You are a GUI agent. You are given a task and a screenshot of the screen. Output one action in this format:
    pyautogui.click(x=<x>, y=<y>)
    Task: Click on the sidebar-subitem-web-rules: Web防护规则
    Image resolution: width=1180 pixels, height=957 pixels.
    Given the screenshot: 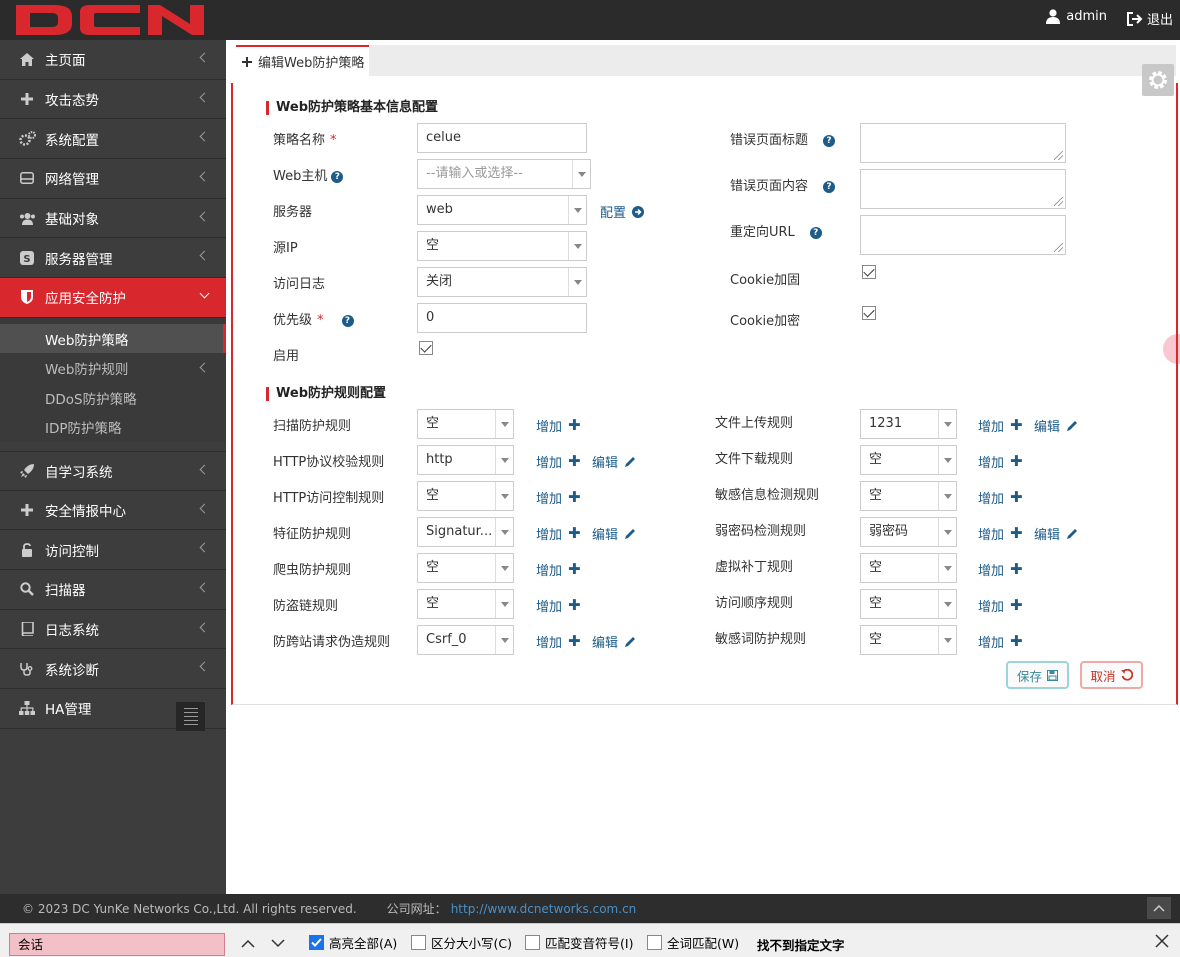 What is the action you would take?
    pyautogui.click(x=113, y=368)
    